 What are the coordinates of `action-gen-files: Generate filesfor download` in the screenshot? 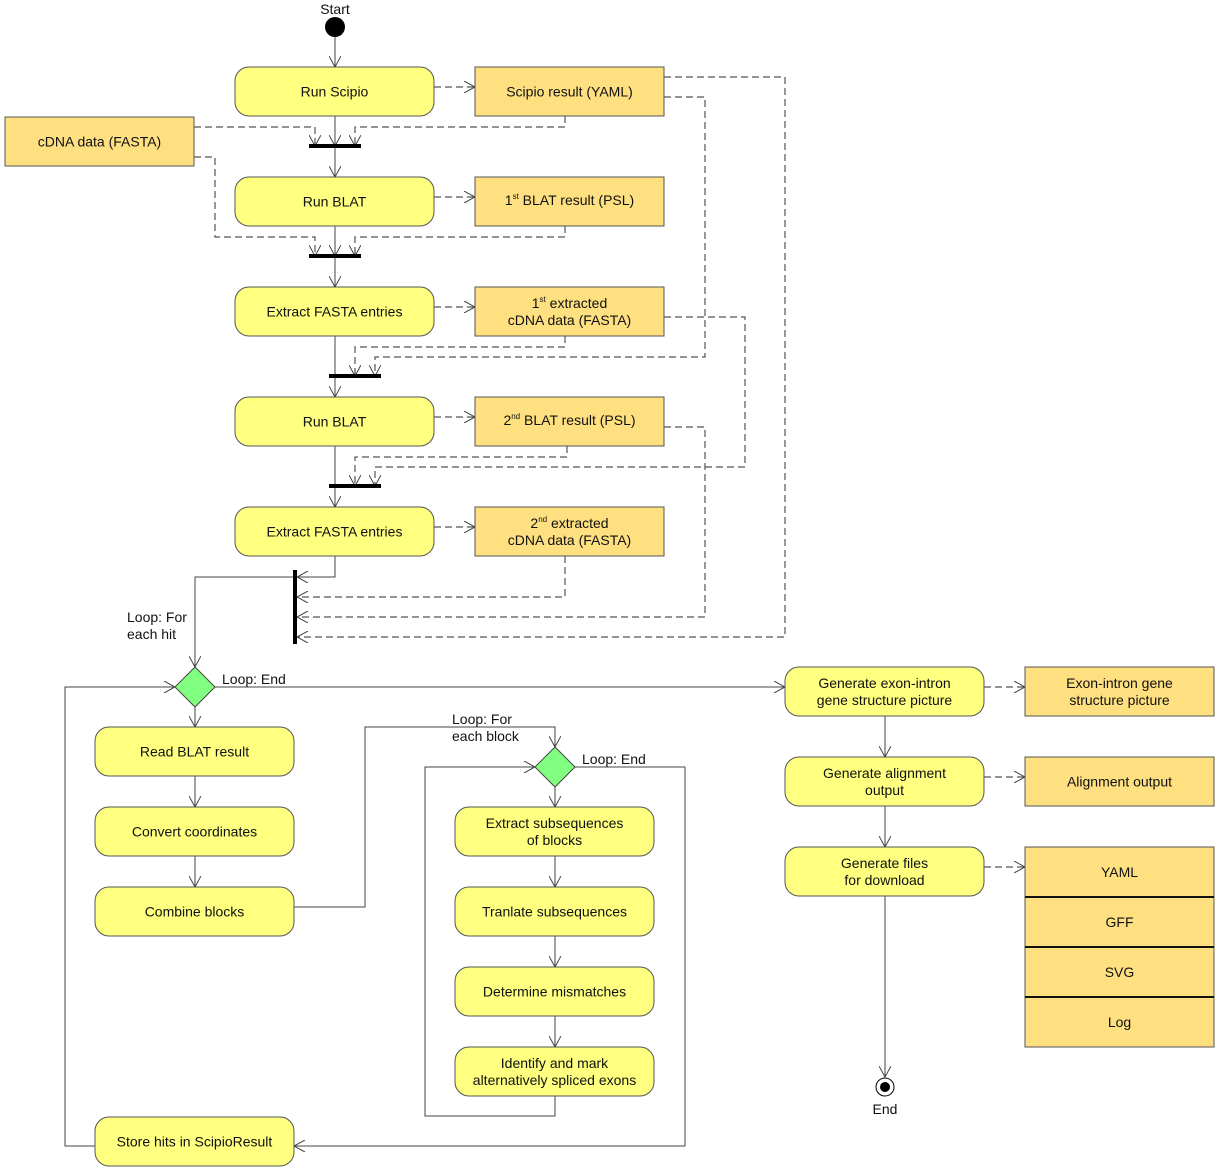 It's located at (884, 871).